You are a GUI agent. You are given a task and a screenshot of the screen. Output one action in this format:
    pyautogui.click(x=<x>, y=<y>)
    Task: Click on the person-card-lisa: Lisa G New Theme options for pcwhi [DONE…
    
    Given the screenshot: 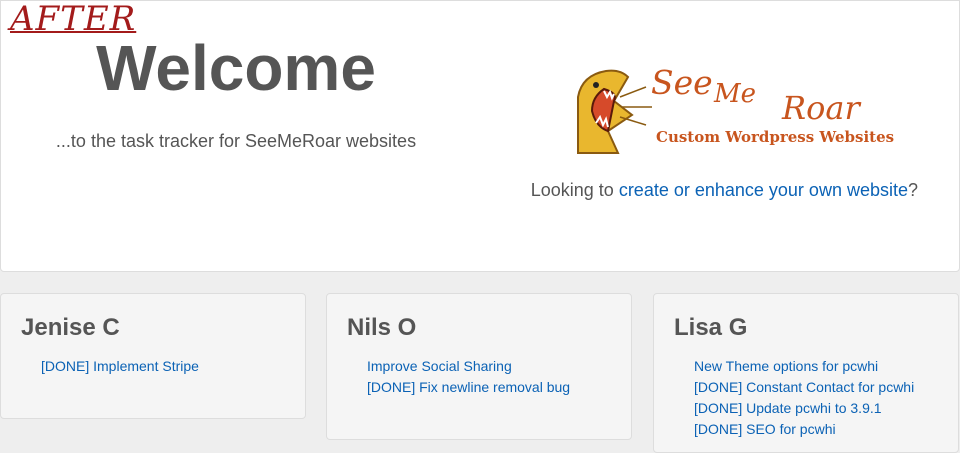 What is the action you would take?
    pyautogui.click(x=806, y=373)
    